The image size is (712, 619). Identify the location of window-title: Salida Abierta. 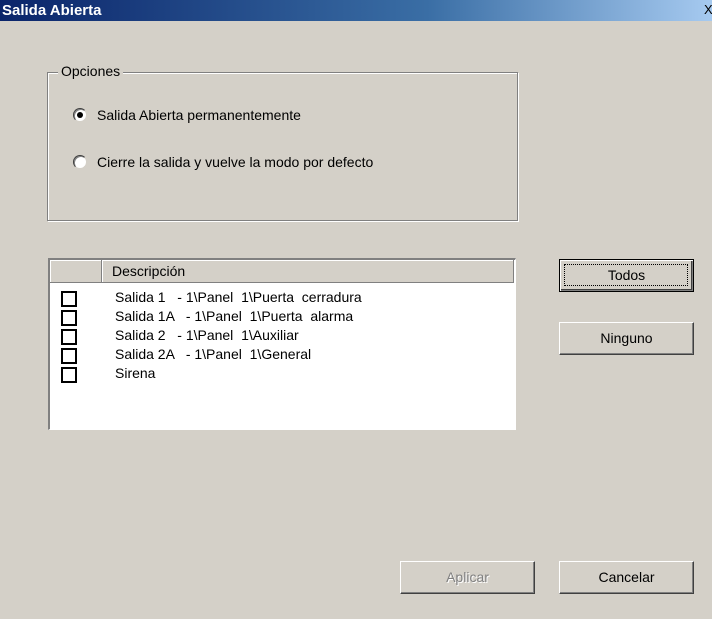
(52, 10).